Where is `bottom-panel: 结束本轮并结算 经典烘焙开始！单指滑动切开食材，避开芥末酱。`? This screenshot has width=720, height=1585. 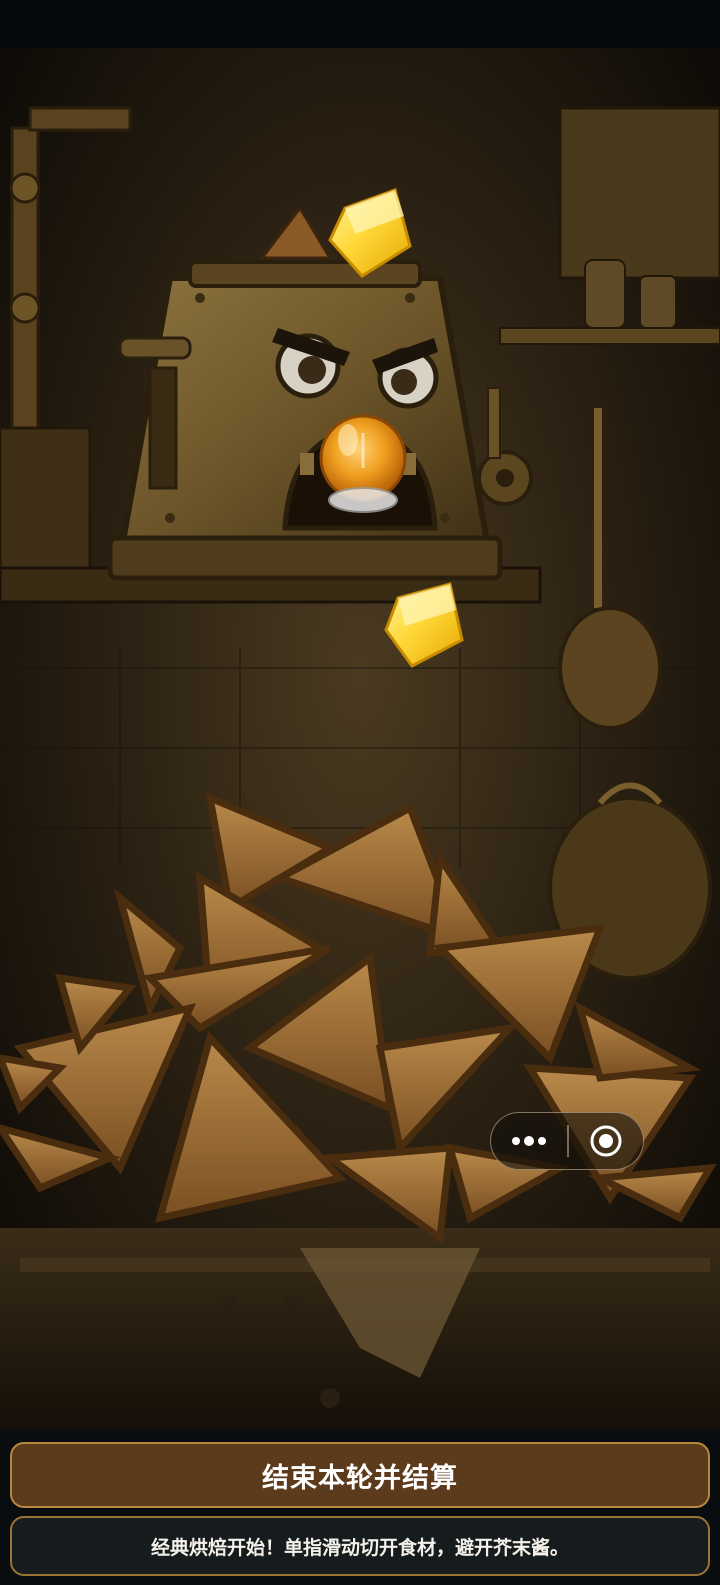 bottom-panel: 结束本轮并结算 经典烘焙开始！单指滑动切开食材，避开芥末酱。 is located at coordinates (360, 1507).